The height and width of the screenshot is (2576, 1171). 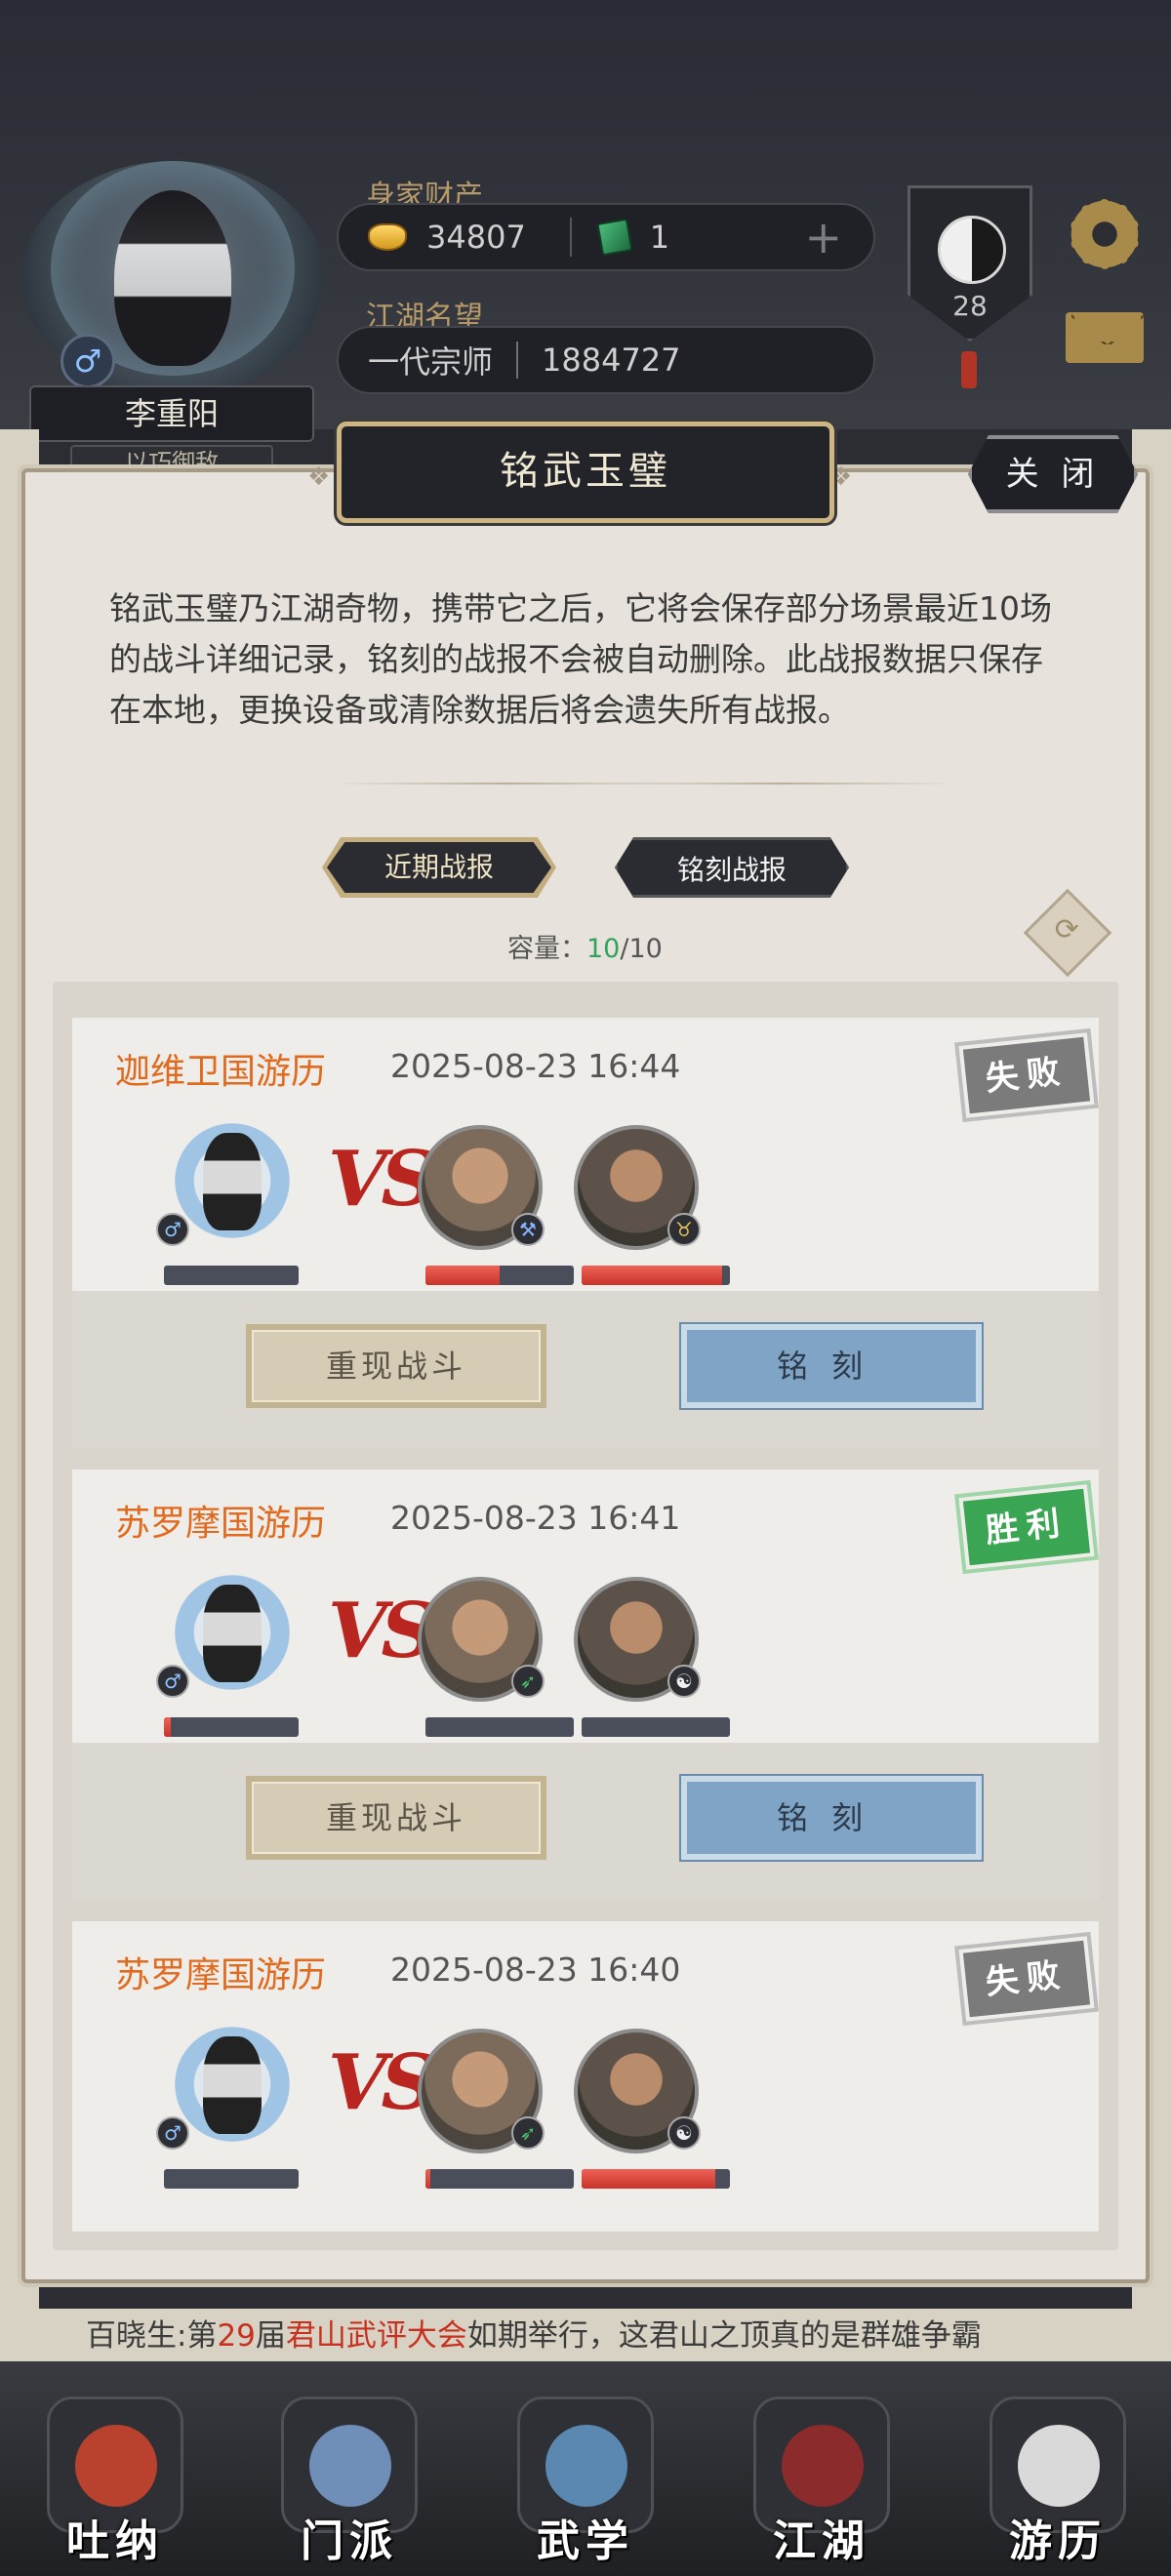 I want to click on gold-ingot-icon, so click(x=387, y=237).